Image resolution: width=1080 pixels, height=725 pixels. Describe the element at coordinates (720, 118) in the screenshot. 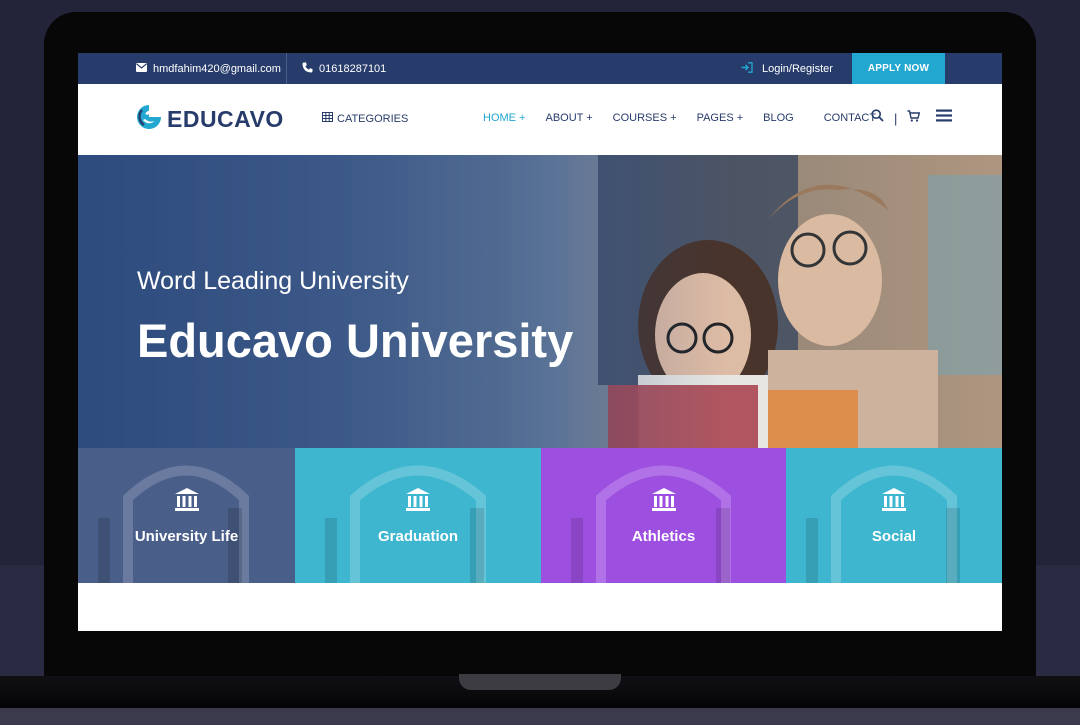

I see `nav-pages: PAGES +` at that location.